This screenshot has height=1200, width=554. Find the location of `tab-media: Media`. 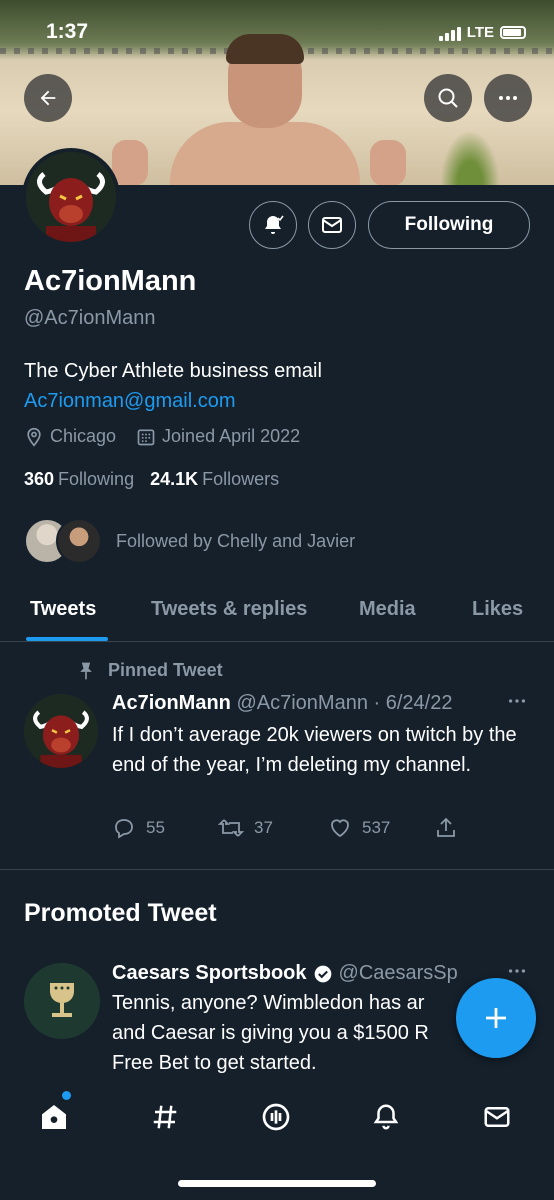

tab-media: Media is located at coordinates (387, 609).